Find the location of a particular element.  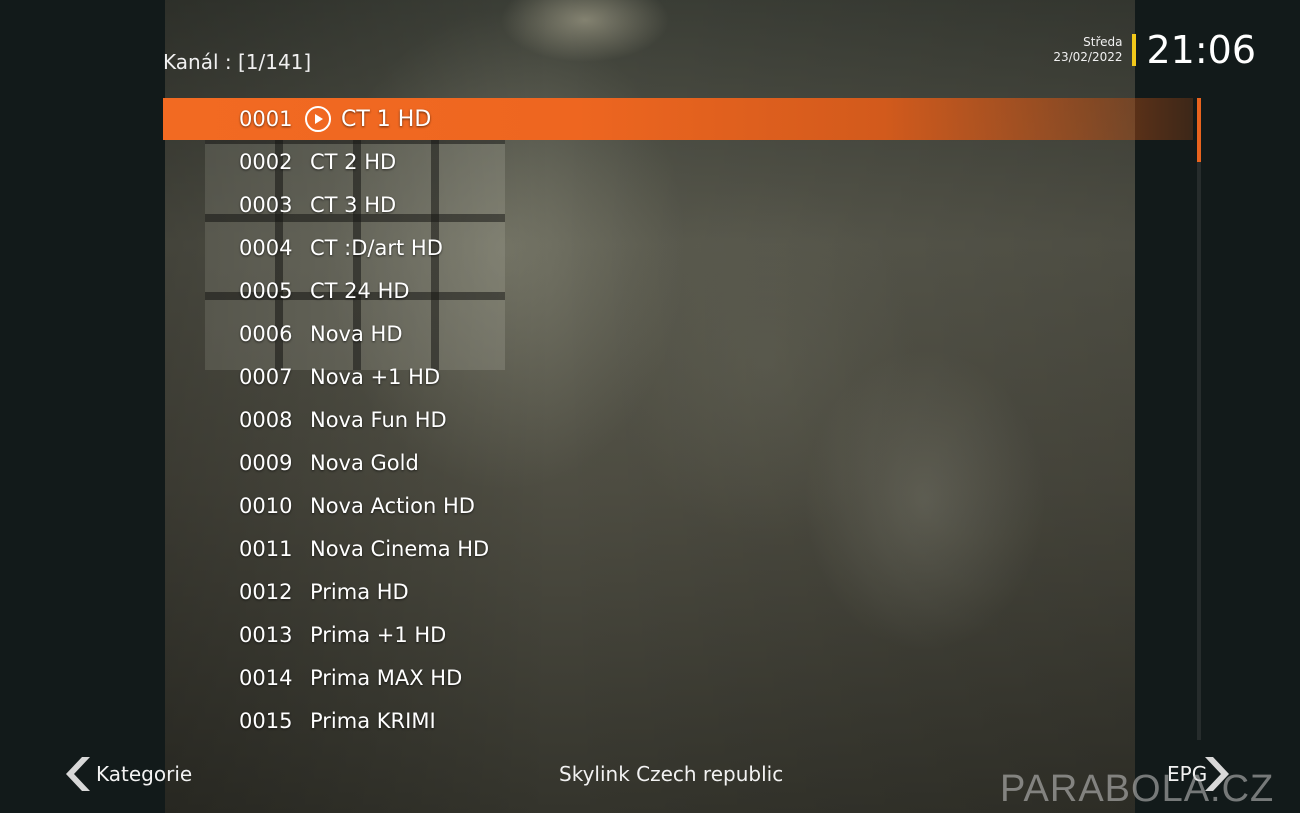

channel-name: Prima MAX HD is located at coordinates (386, 677).